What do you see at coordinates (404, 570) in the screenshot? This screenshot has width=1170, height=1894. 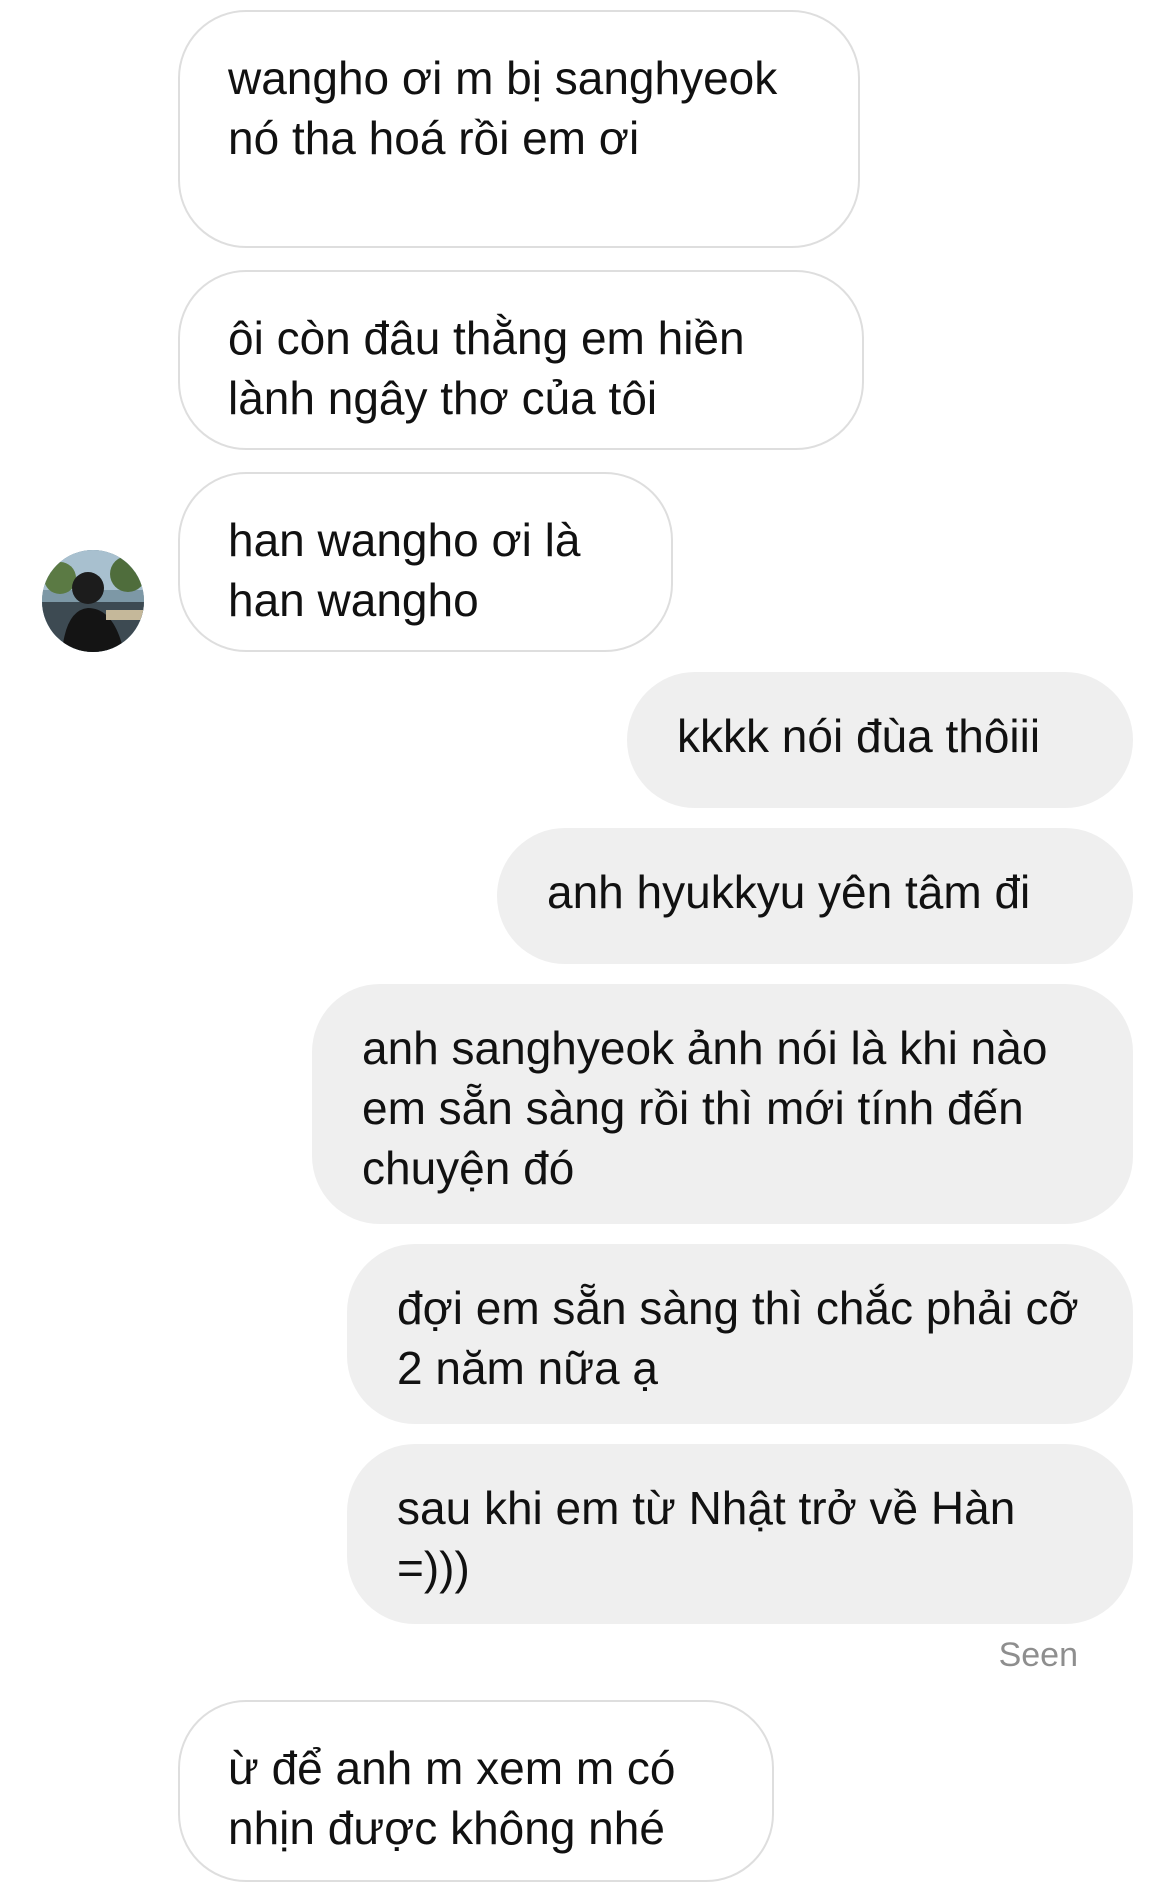 I see `message-text: han wangho ơi là han wangho` at bounding box center [404, 570].